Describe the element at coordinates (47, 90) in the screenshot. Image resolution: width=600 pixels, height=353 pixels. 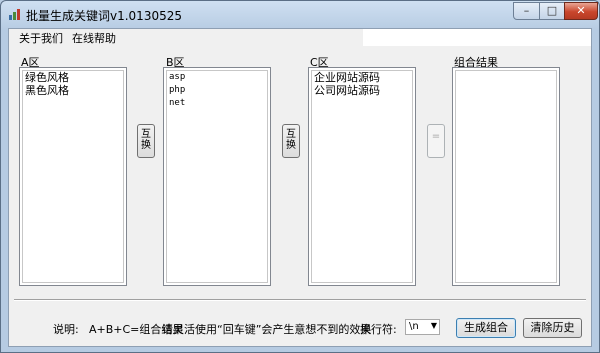
I see `list-item: 黑色风格` at that location.